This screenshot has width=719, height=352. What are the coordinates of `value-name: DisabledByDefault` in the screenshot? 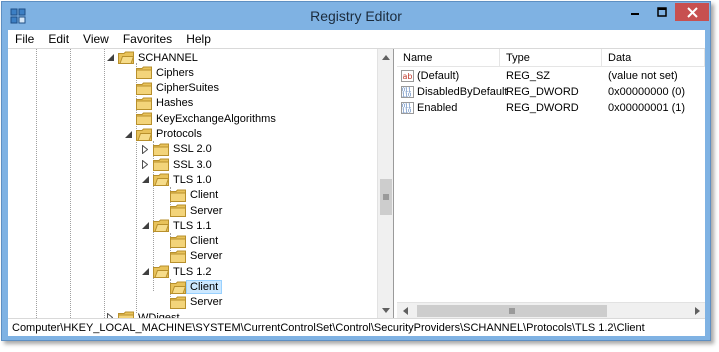 It's located at (462, 92).